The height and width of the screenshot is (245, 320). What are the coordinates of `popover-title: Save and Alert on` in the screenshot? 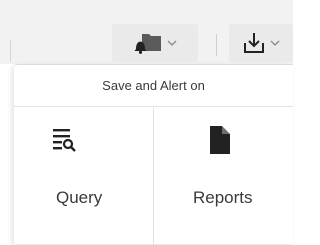 It's located at (153, 86).